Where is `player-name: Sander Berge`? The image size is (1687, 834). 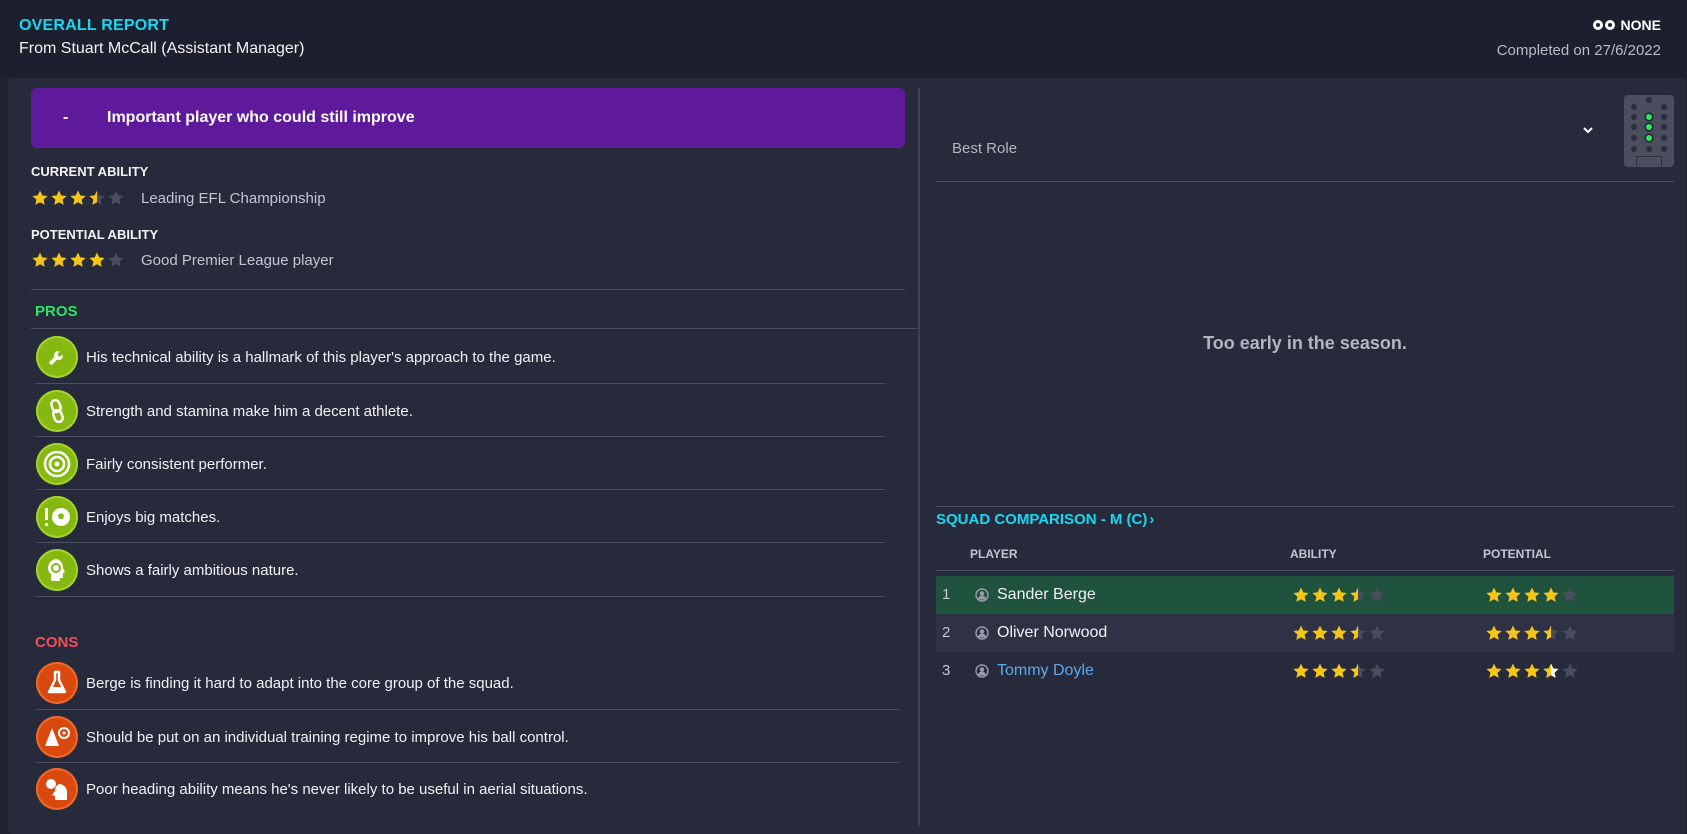
player-name: Sander Berge is located at coordinates (1046, 594).